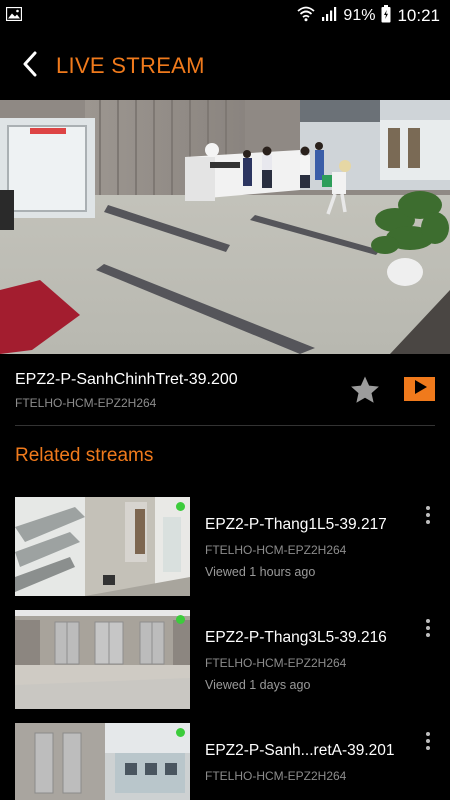  Describe the element at coordinates (386, 16) in the screenshot. I see `battery-icon` at that location.